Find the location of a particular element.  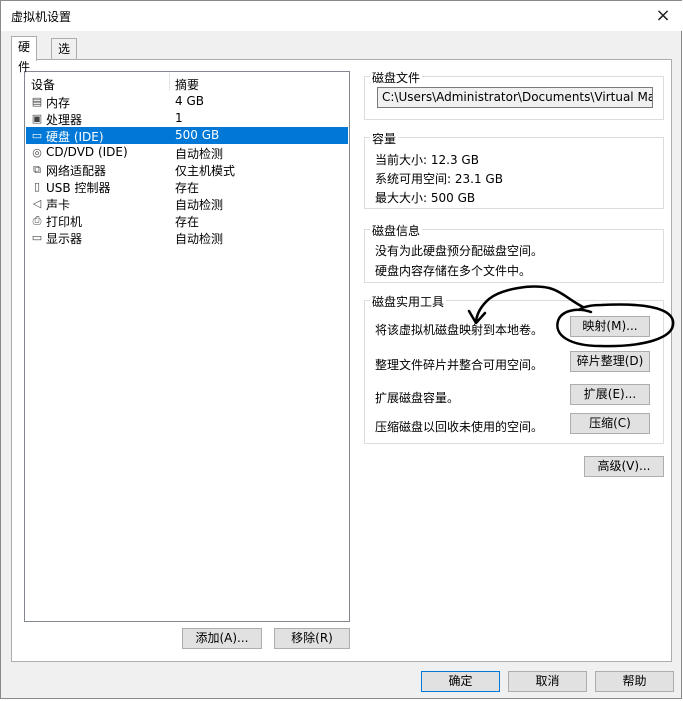

expand-description: 扩展磁盘容量。 is located at coordinates (417, 398).